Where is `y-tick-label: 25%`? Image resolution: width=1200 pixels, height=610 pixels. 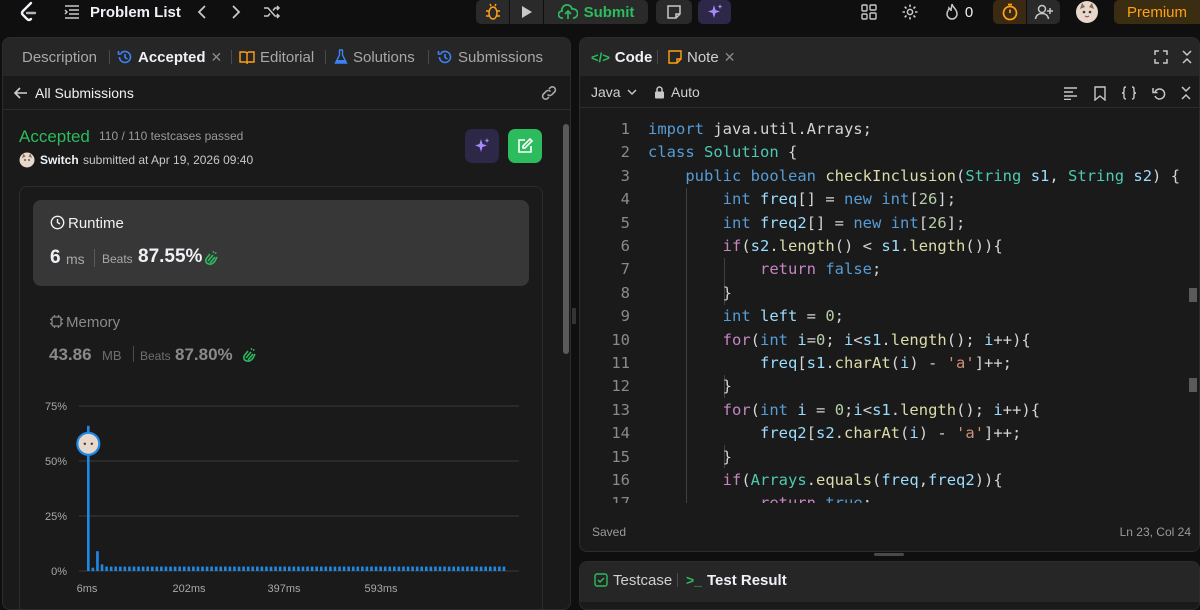 y-tick-label: 25% is located at coordinates (56, 517).